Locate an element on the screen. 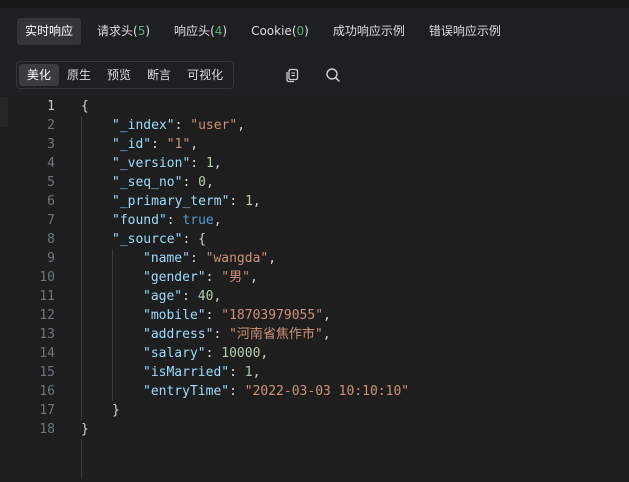 The height and width of the screenshot is (482, 629). code-text: "_id": "1", is located at coordinates (155, 144).